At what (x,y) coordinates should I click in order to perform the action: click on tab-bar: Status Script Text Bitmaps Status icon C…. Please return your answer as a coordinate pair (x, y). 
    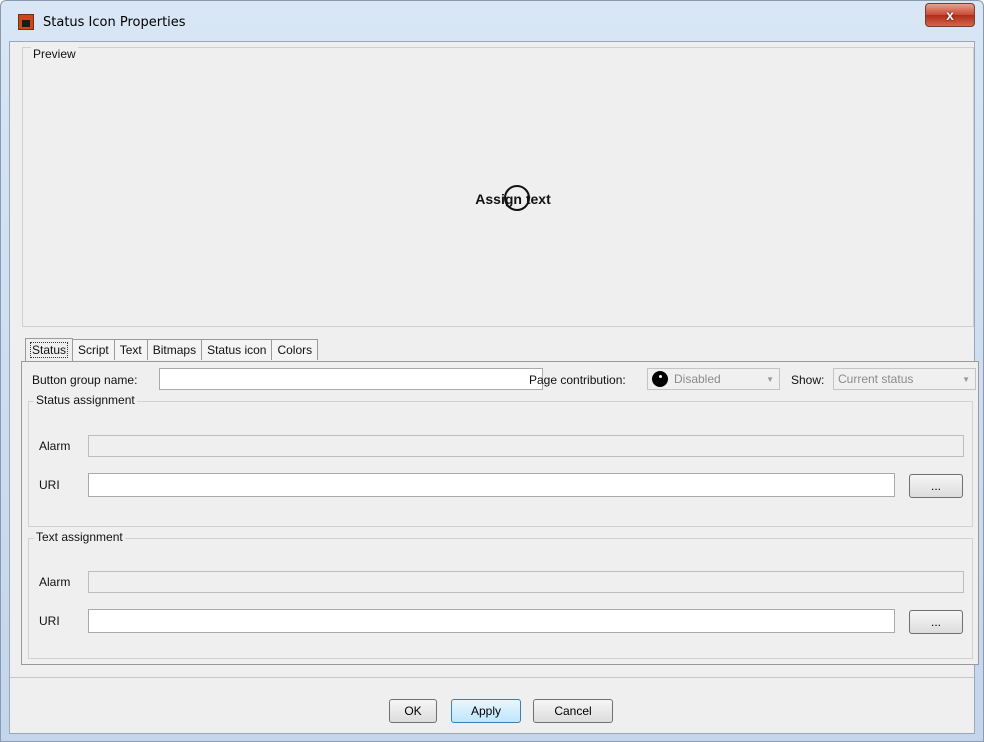
    Looking at the image, I should click on (172, 349).